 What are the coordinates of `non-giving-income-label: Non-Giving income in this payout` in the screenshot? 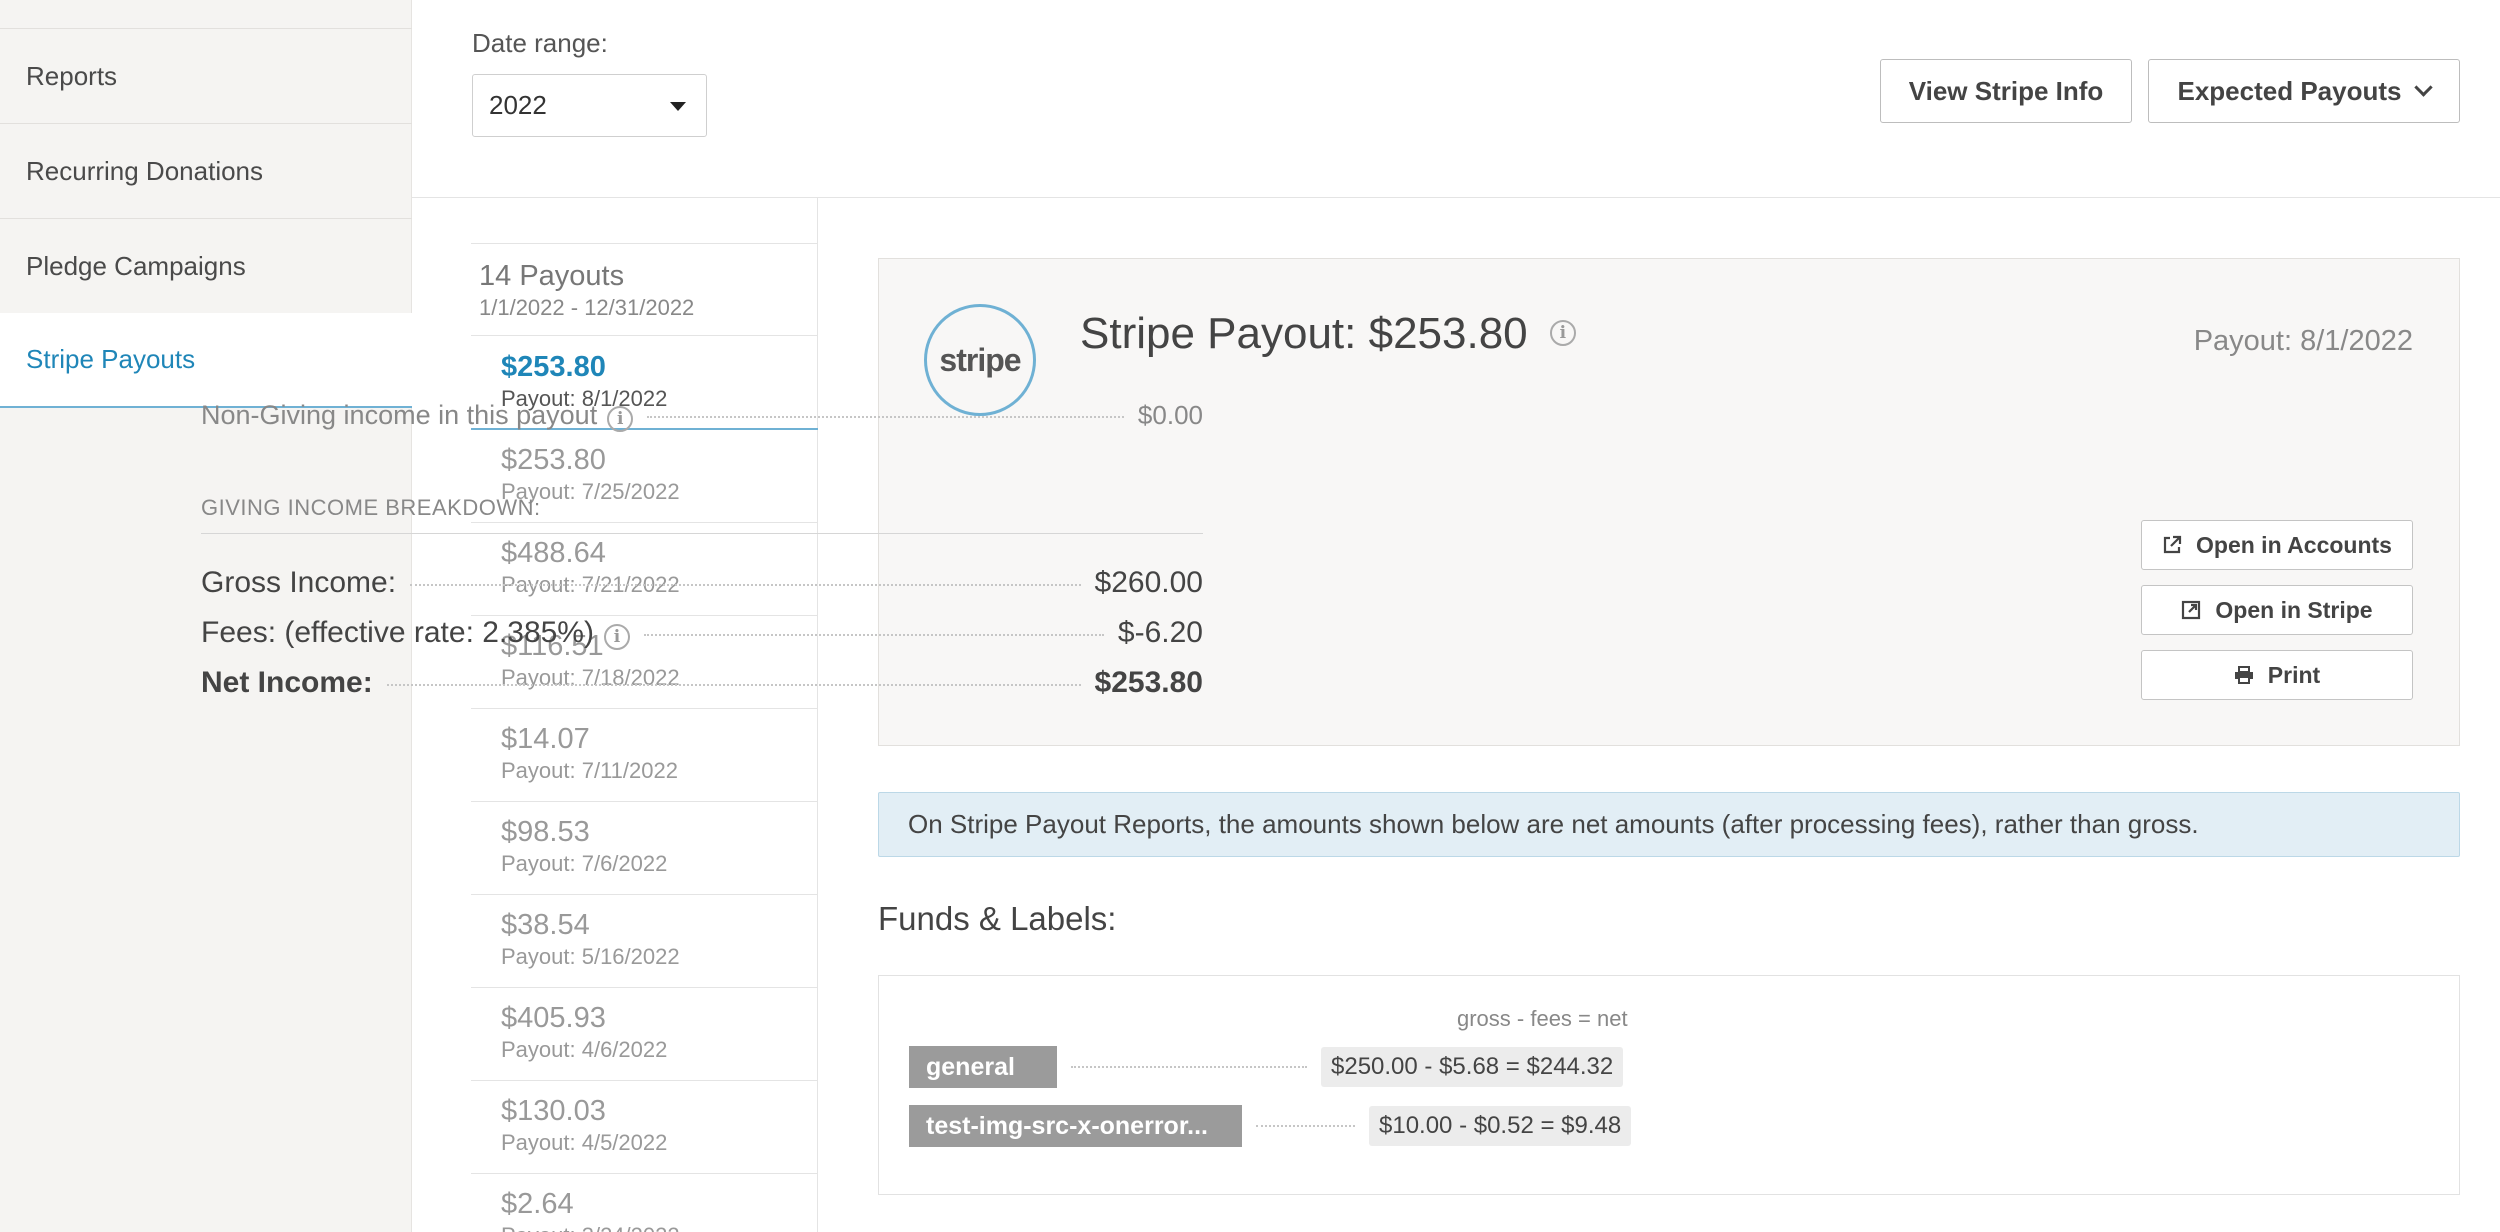 It's located at (399, 415).